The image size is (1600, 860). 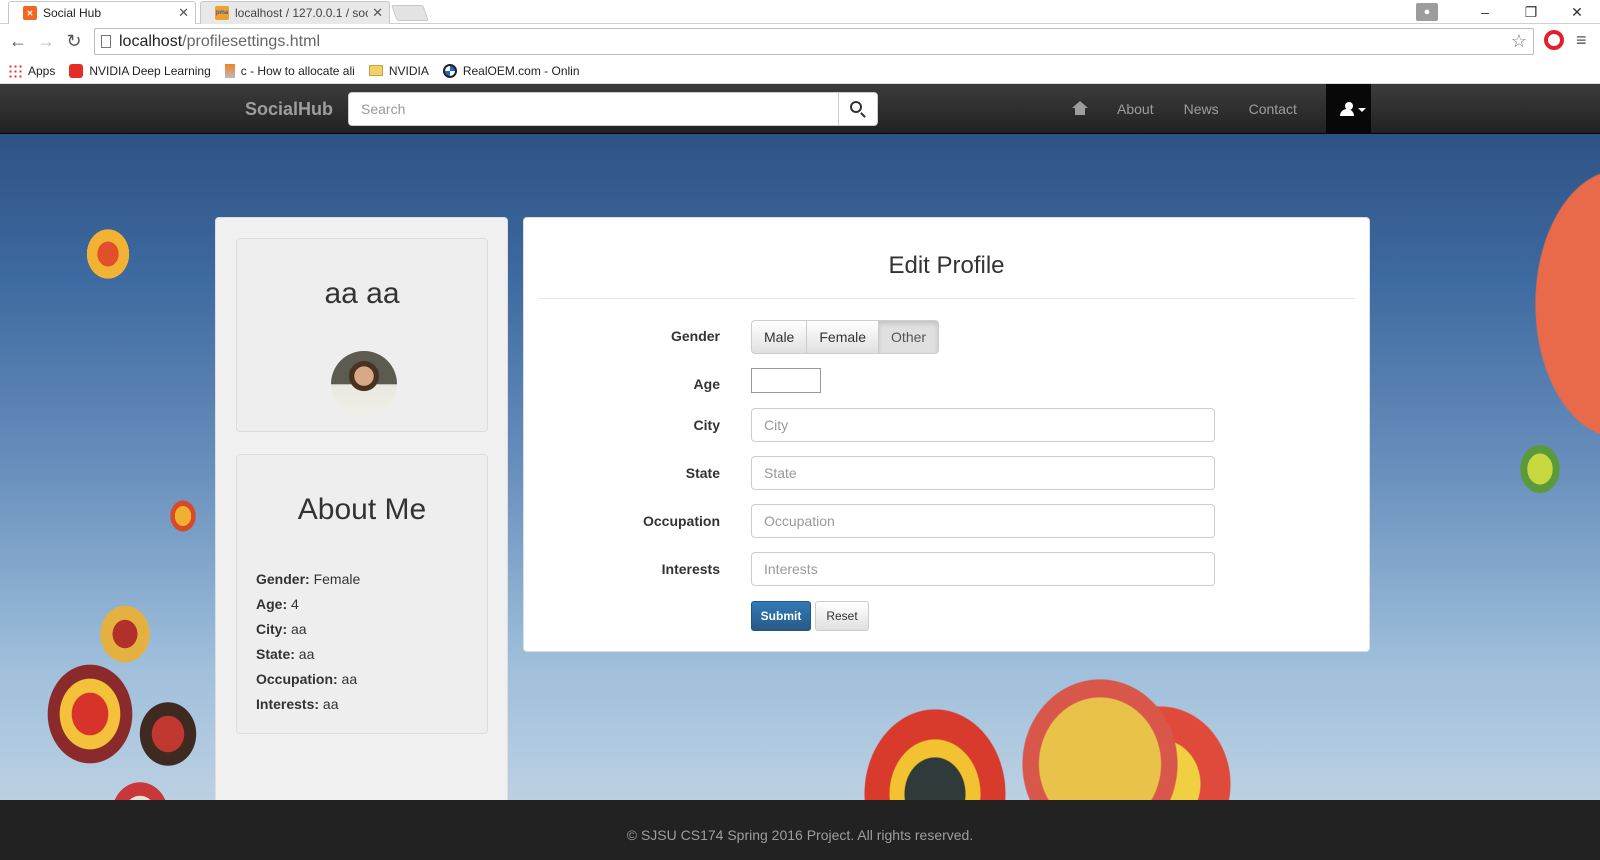 What do you see at coordinates (293, 604) in the screenshot?
I see `about-value: 4` at bounding box center [293, 604].